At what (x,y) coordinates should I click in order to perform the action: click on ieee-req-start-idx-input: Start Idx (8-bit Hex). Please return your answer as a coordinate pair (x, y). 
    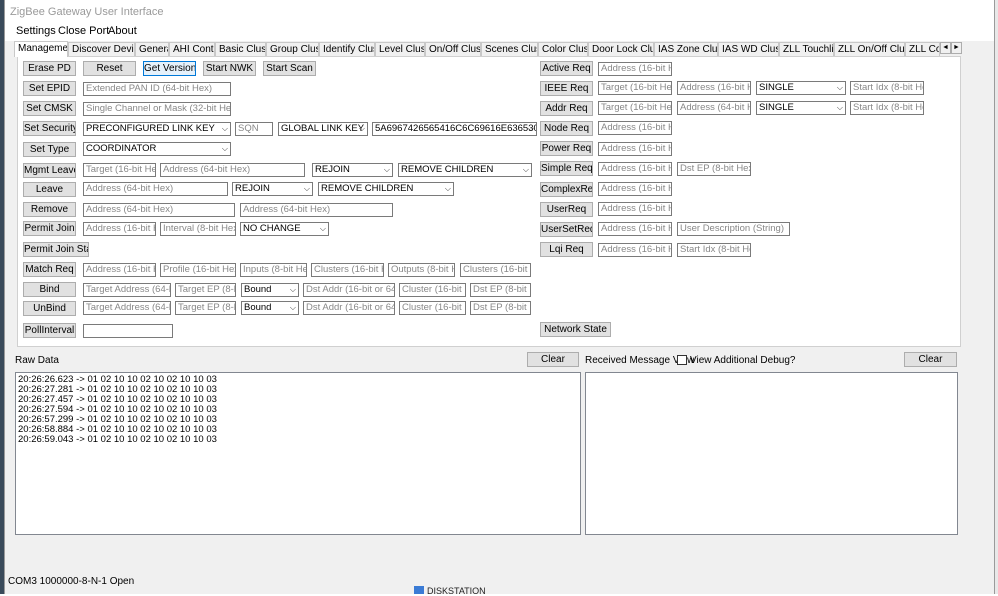
    Looking at the image, I should click on (887, 88).